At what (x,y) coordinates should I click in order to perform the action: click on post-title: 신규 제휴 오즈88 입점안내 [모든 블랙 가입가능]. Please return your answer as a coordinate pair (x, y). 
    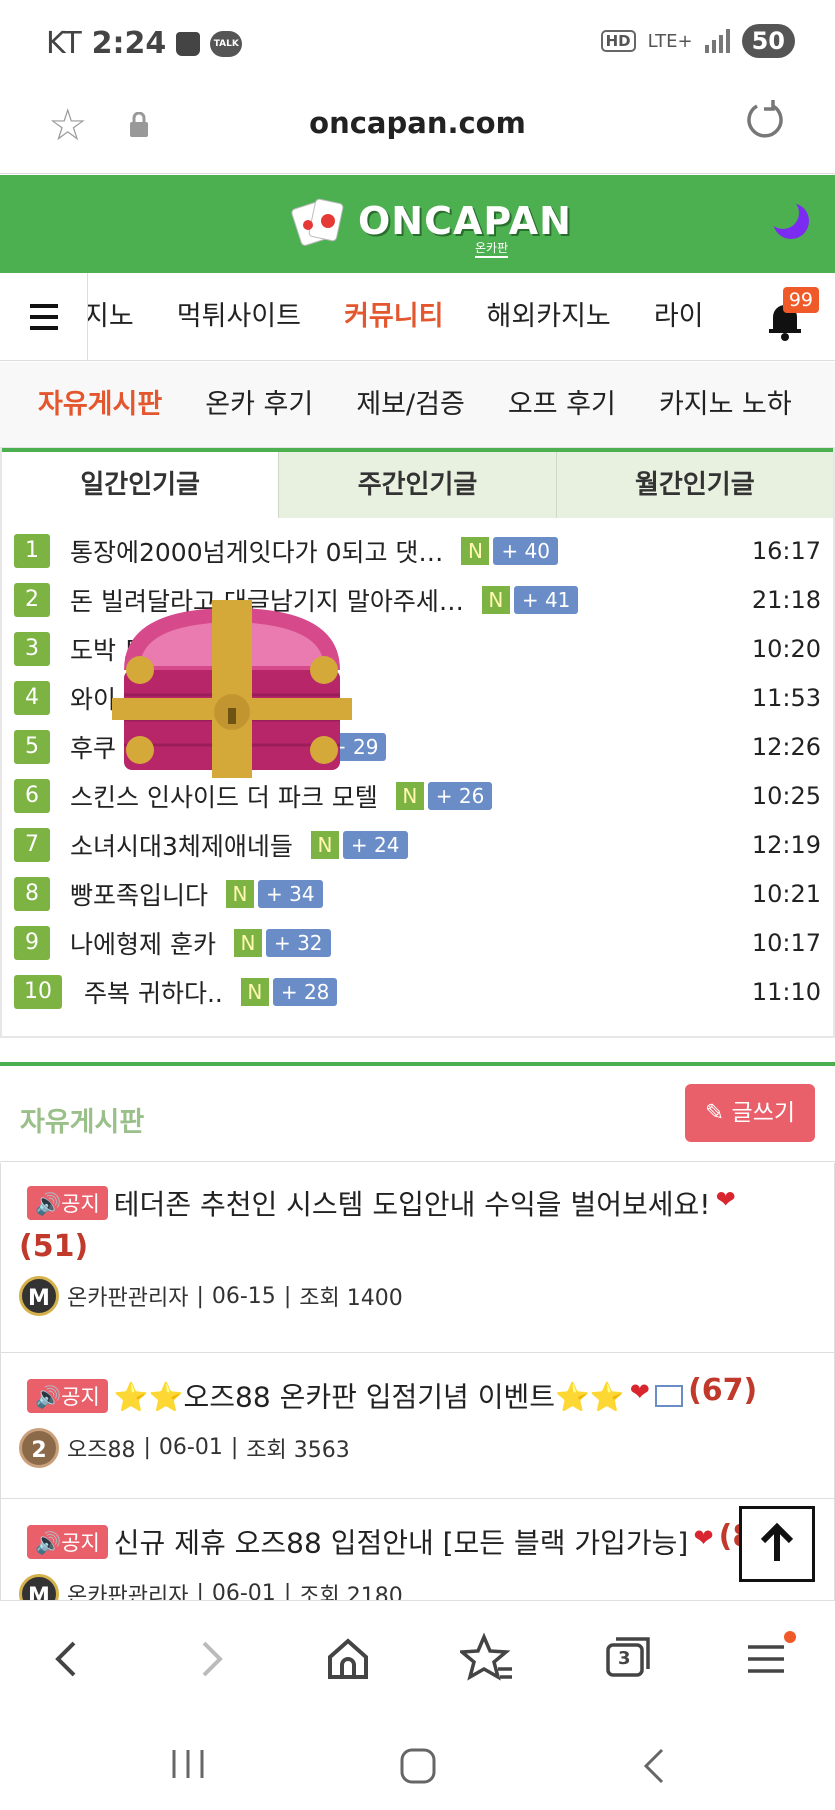
    Looking at the image, I should click on (401, 1543).